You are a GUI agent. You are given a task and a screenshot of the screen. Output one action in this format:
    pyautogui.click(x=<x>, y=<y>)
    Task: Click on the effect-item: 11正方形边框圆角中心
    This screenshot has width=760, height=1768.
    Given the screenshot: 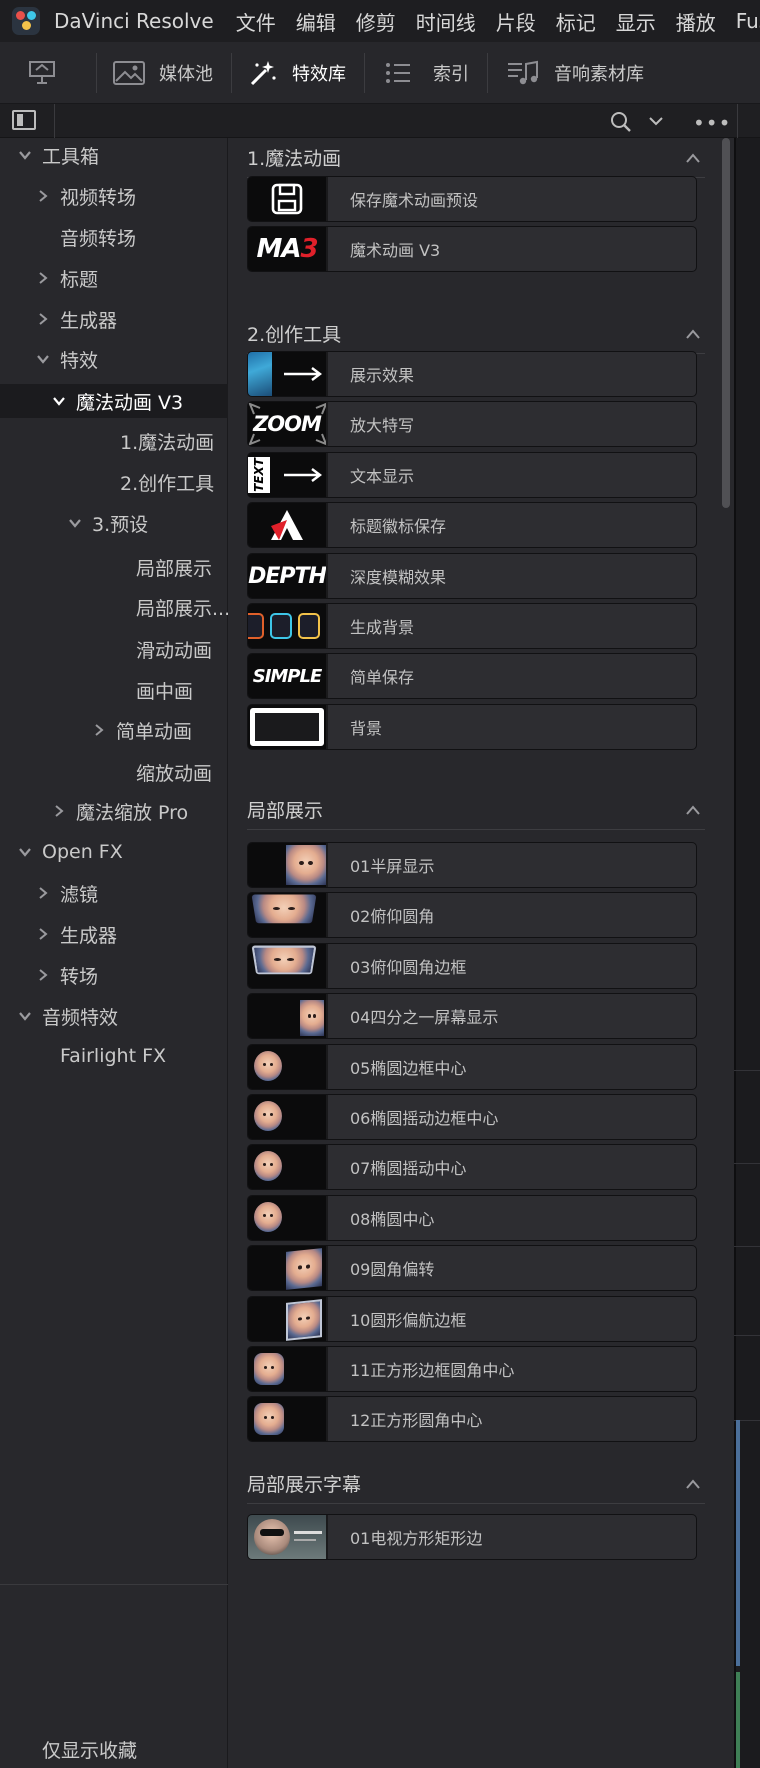 What is the action you would take?
    pyautogui.click(x=472, y=1369)
    